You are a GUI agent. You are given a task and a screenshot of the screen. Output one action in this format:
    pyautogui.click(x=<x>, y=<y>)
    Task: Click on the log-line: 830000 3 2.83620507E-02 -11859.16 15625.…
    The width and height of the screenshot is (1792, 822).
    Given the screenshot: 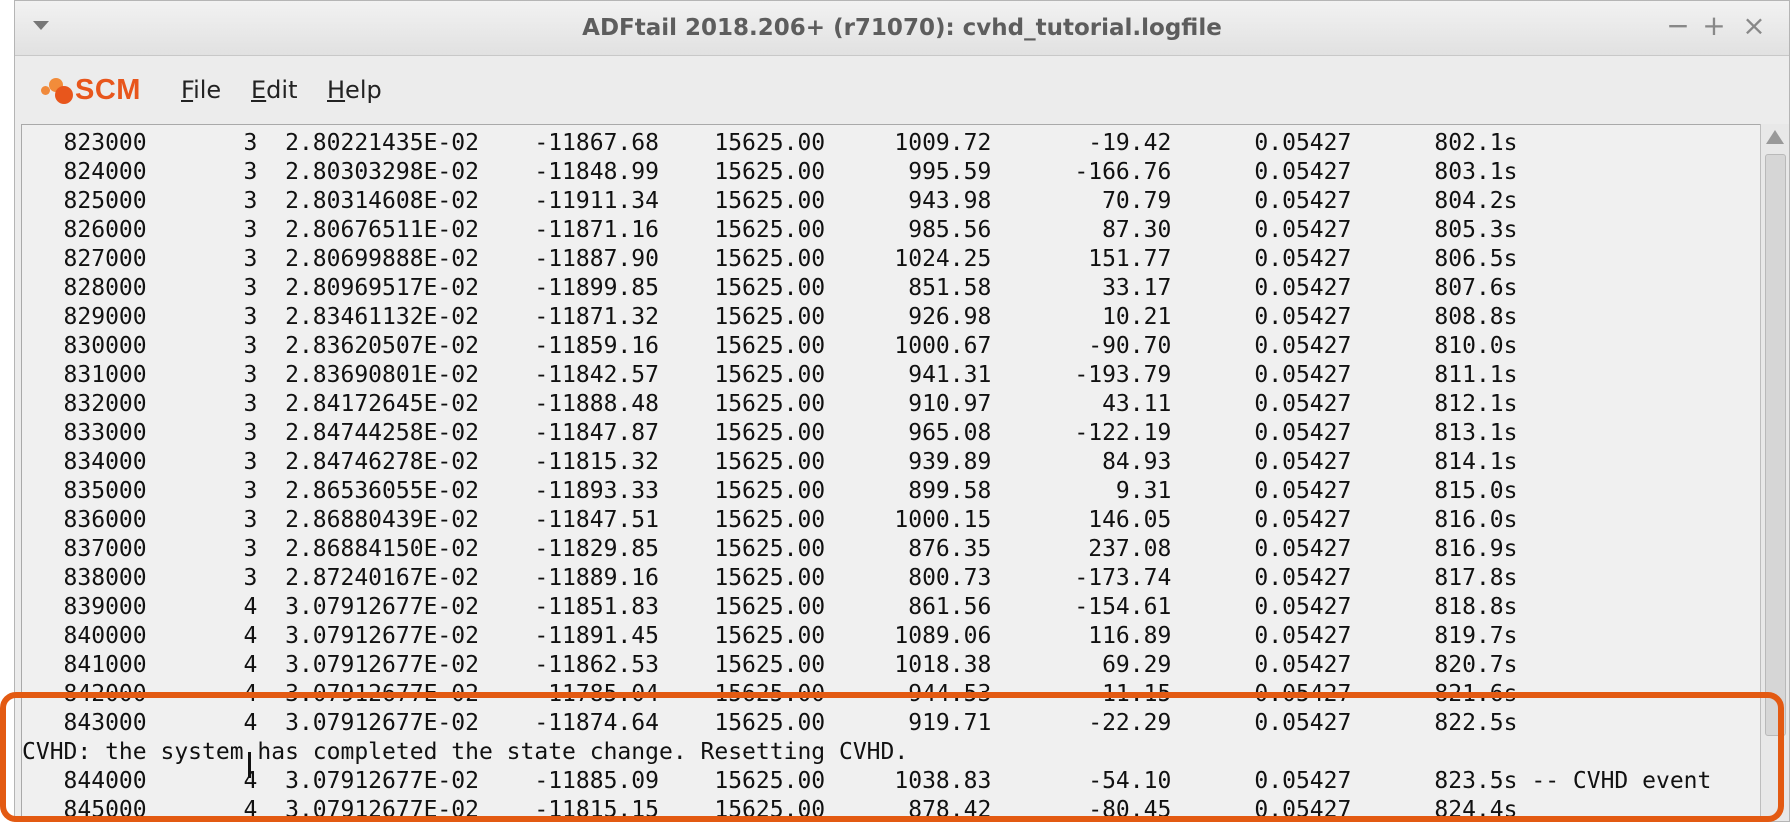 What is the action you would take?
    pyautogui.click(x=770, y=346)
    